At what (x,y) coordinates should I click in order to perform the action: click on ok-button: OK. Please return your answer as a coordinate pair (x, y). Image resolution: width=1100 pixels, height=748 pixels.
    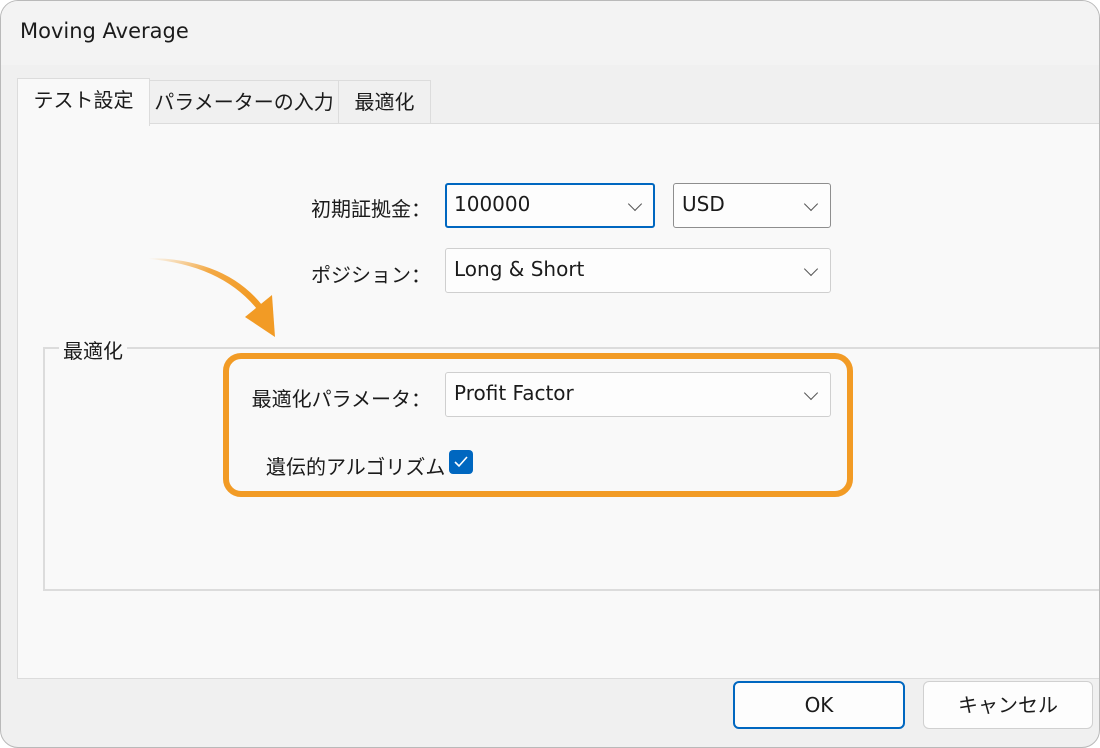
    Looking at the image, I should click on (819, 705).